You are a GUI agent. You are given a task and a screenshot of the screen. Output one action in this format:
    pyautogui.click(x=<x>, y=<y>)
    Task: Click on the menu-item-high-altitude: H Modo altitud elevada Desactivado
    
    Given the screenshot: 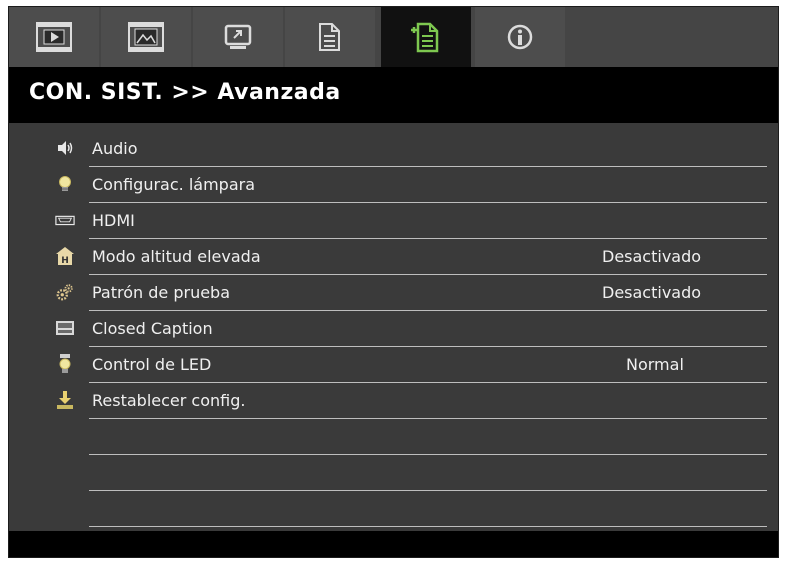 What is the action you would take?
    pyautogui.click(x=411, y=257)
    